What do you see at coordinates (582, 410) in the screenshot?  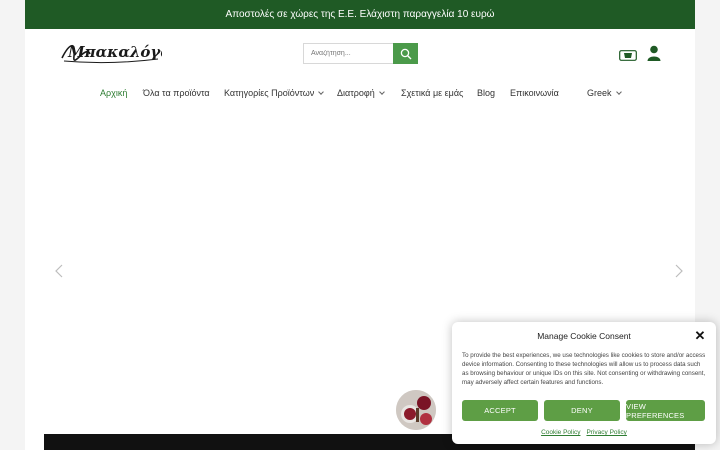 I see `deny-button: DENY` at bounding box center [582, 410].